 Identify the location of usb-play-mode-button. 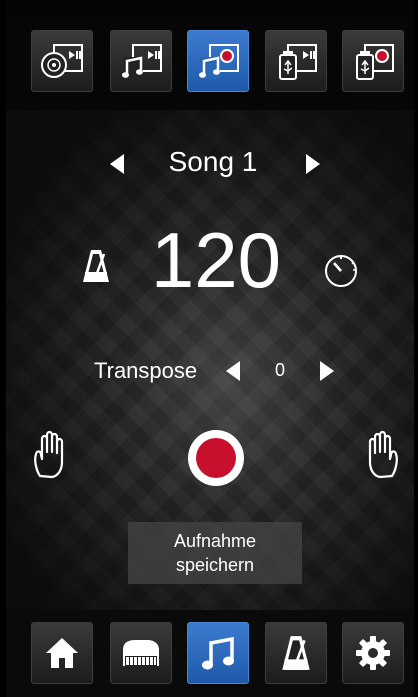
(296, 61).